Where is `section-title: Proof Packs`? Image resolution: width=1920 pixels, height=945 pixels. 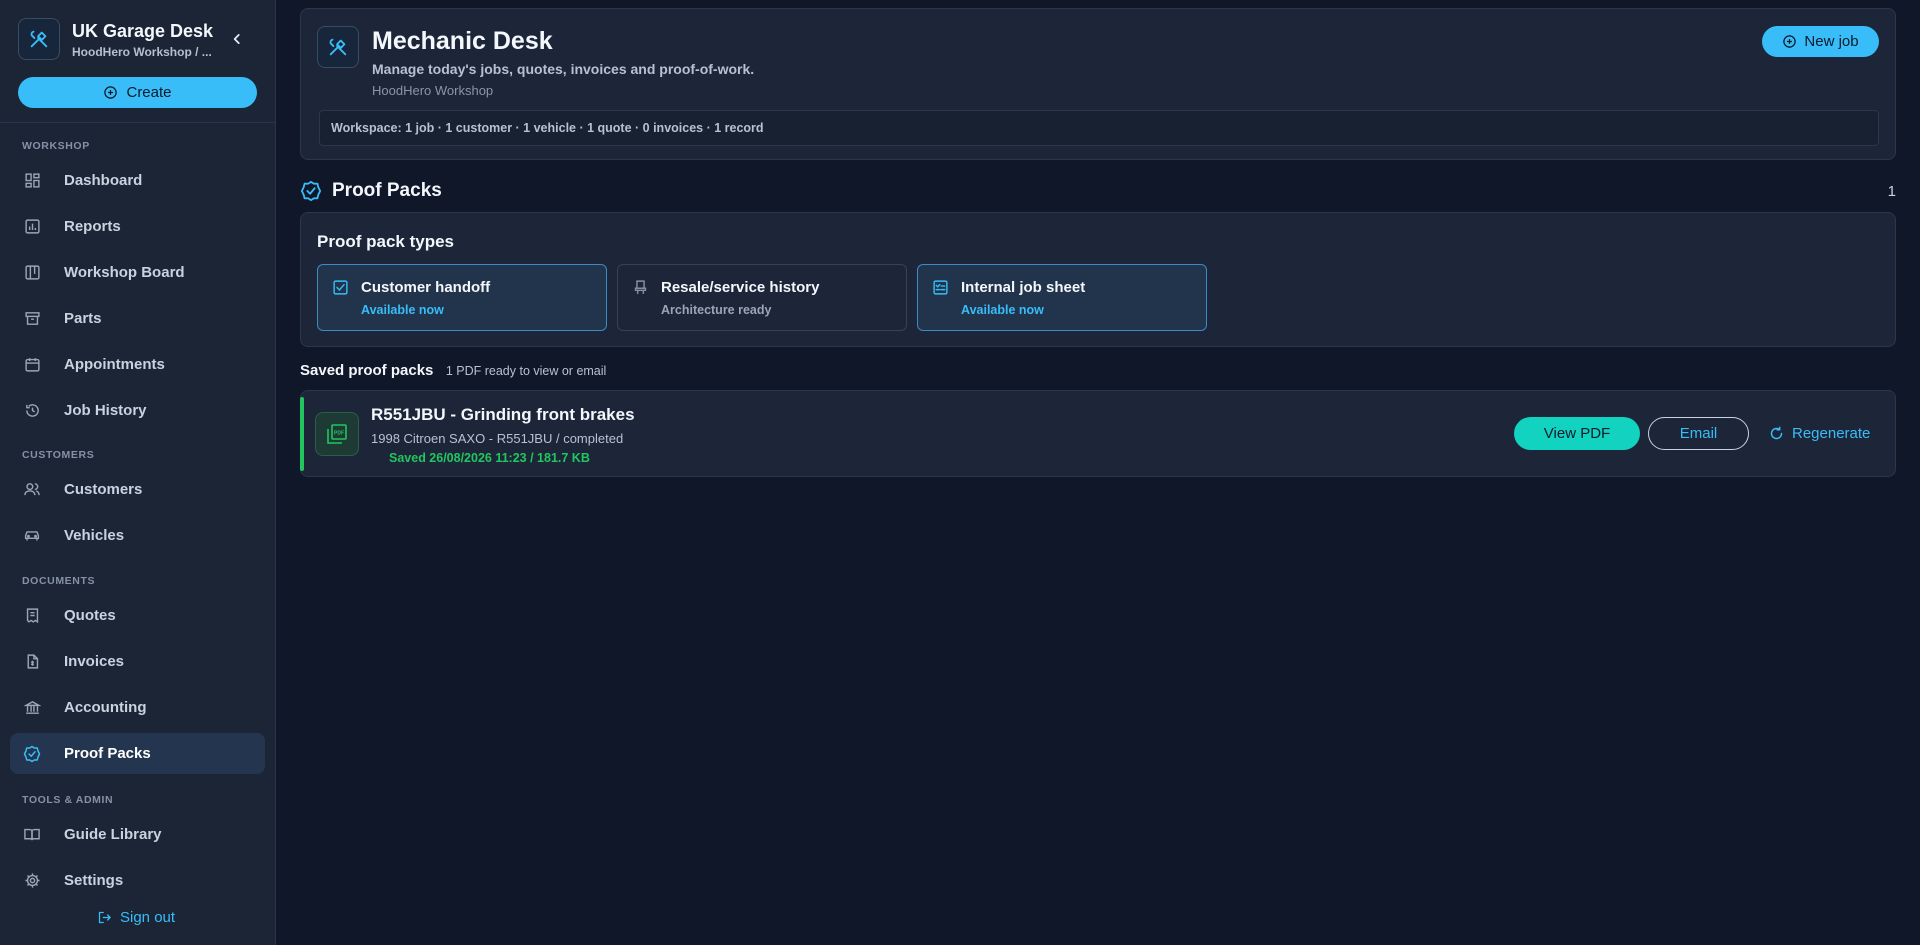
section-title: Proof Packs is located at coordinates (387, 190).